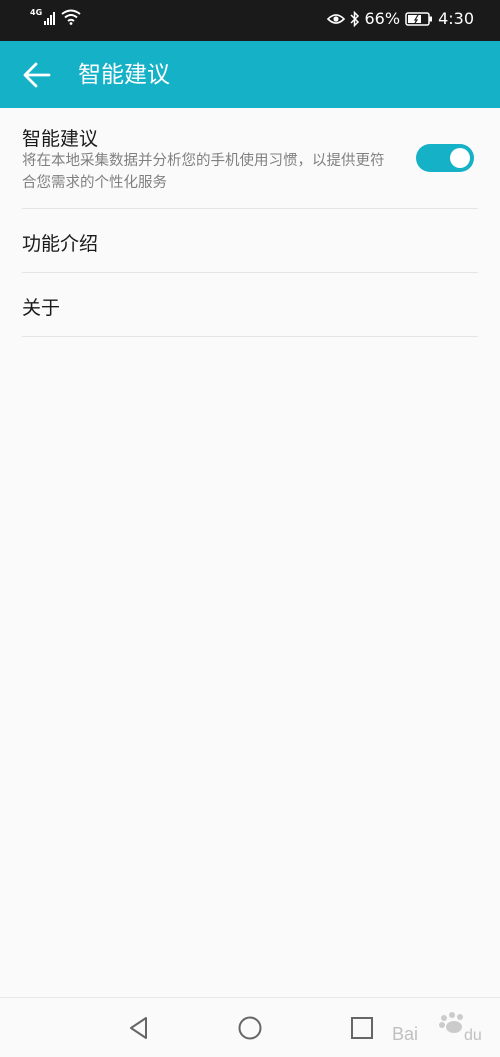  I want to click on nav-home-button, so click(250, 1028).